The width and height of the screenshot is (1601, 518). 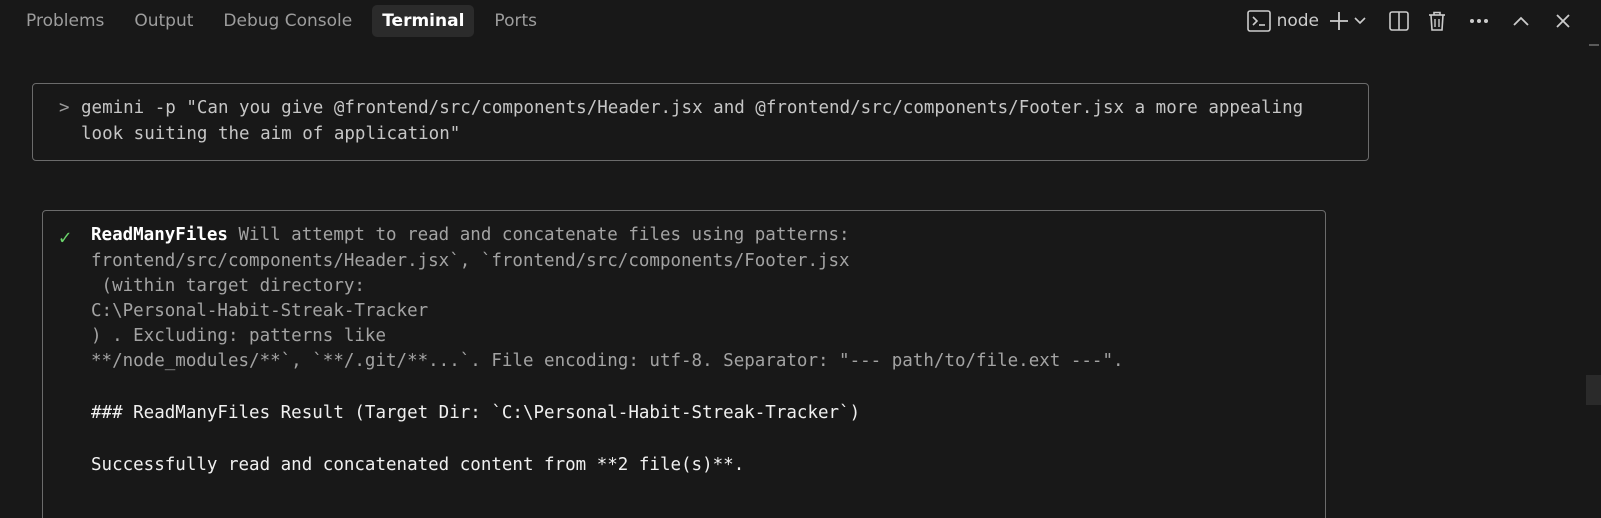 I want to click on plus-icon, so click(x=1339, y=20).